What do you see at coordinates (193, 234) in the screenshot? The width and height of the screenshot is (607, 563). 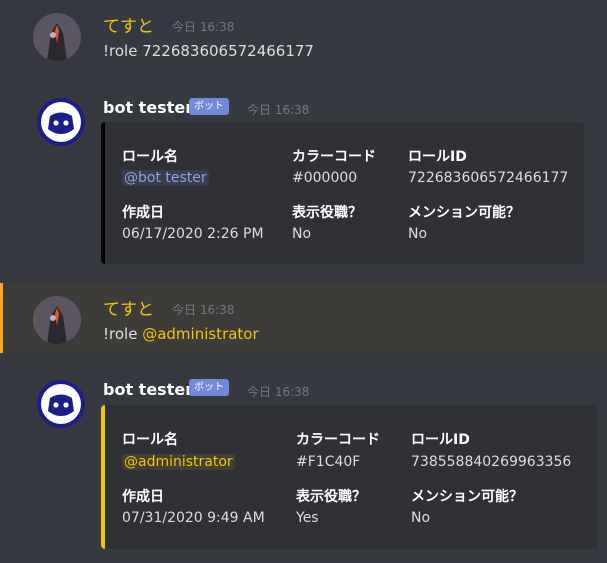 I see `field-value: 06/17/2020 2:26 PM` at bounding box center [193, 234].